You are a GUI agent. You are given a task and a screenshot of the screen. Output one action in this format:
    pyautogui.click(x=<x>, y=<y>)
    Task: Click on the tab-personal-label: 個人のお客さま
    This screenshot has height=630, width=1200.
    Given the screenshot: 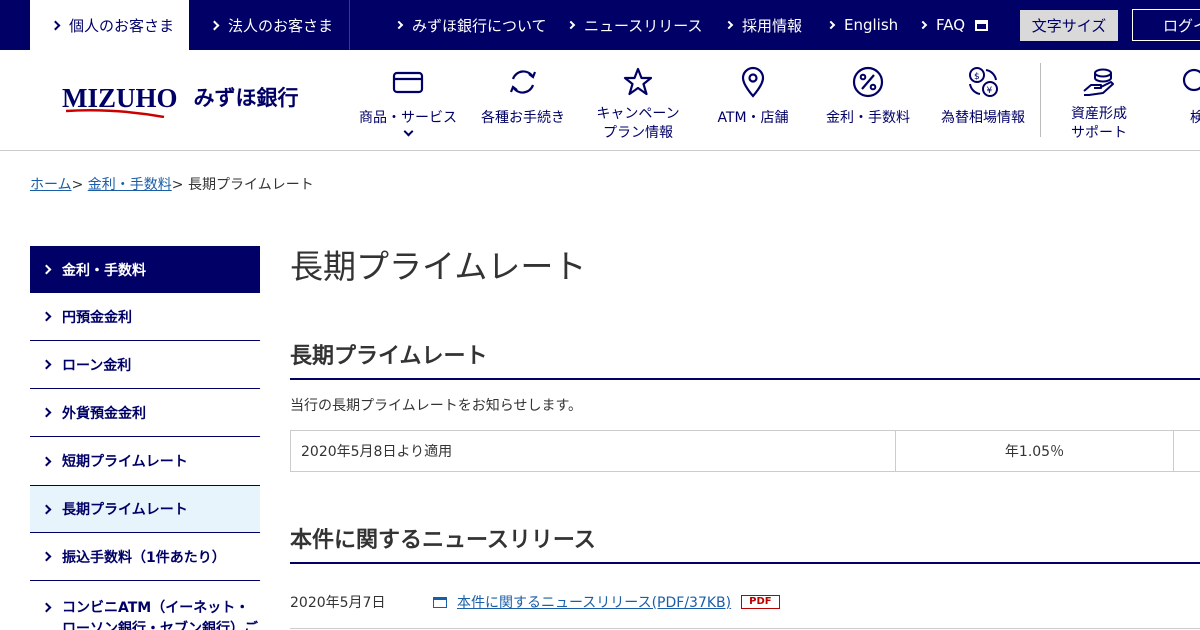 What is the action you would take?
    pyautogui.click(x=122, y=25)
    